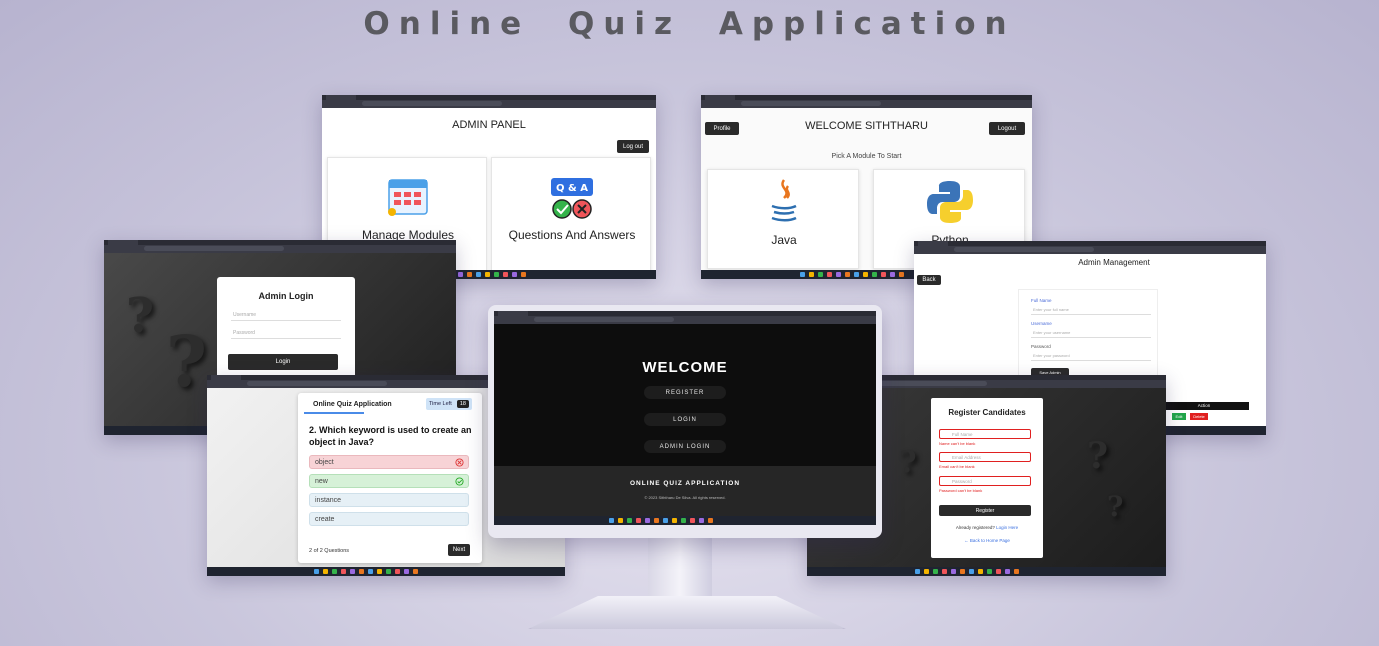 This screenshot has width=1379, height=646. I want to click on fullname-input: Full Name, so click(985, 434).